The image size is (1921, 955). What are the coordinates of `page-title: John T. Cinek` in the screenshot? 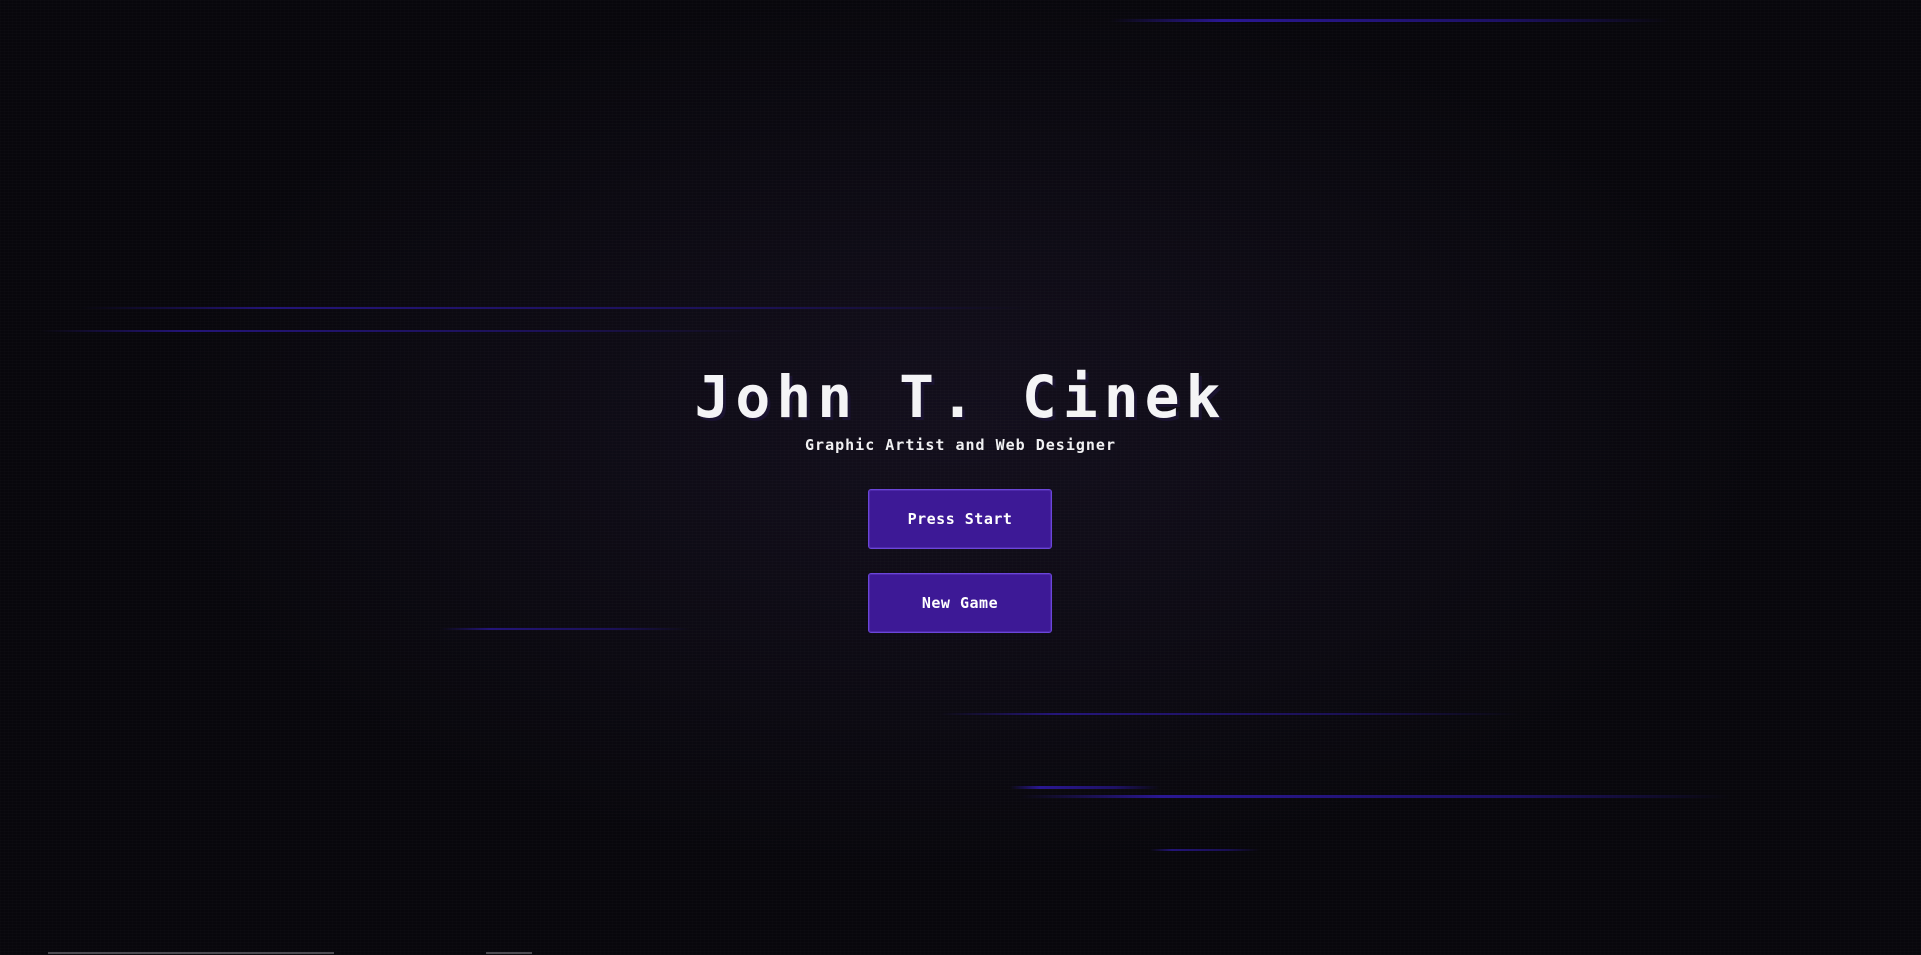 It's located at (960, 397).